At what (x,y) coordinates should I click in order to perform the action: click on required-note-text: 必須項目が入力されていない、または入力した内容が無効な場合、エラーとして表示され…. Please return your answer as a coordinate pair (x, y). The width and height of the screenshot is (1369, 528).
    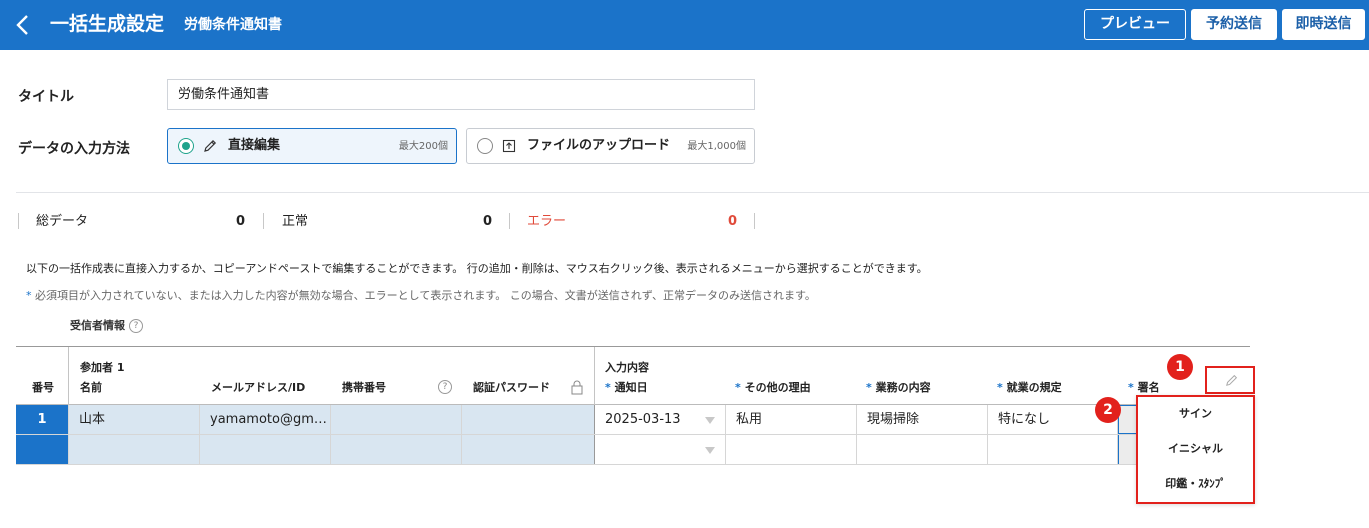
    Looking at the image, I should click on (423, 295).